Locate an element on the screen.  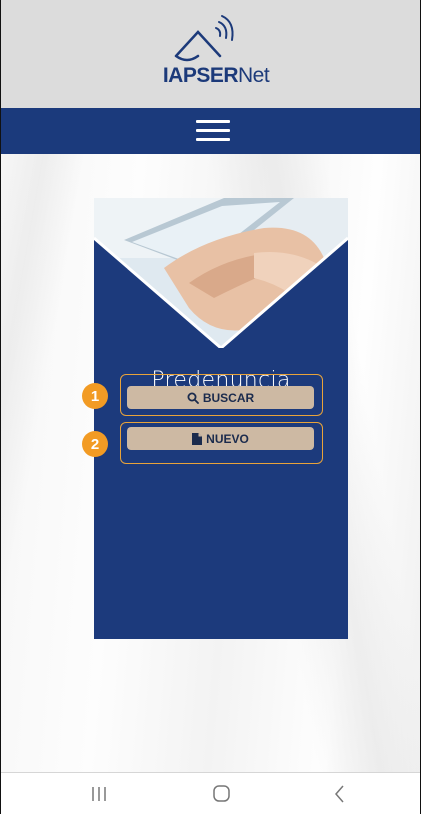
brand-name-regular: Net is located at coordinates (254, 75).